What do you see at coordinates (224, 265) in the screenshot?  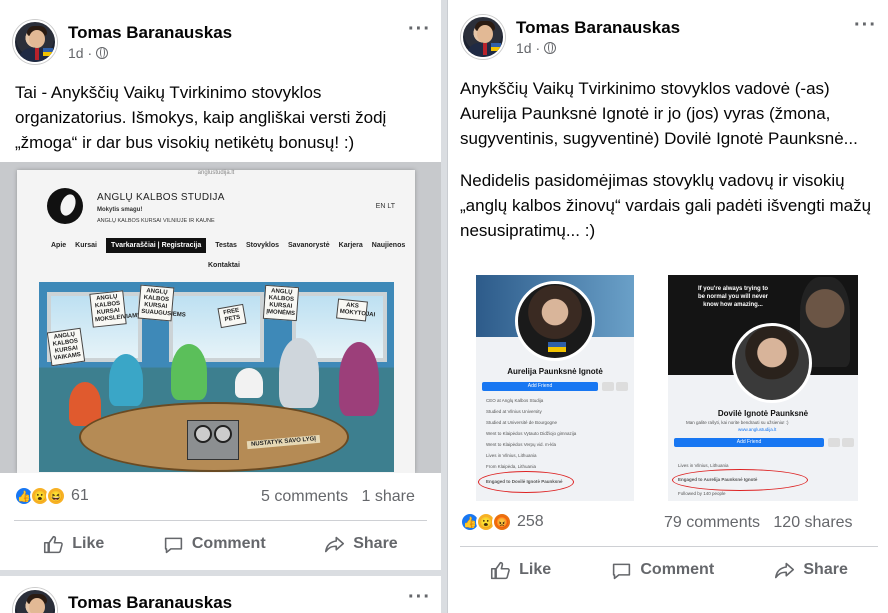 I see `menu-item: Kontaktai` at bounding box center [224, 265].